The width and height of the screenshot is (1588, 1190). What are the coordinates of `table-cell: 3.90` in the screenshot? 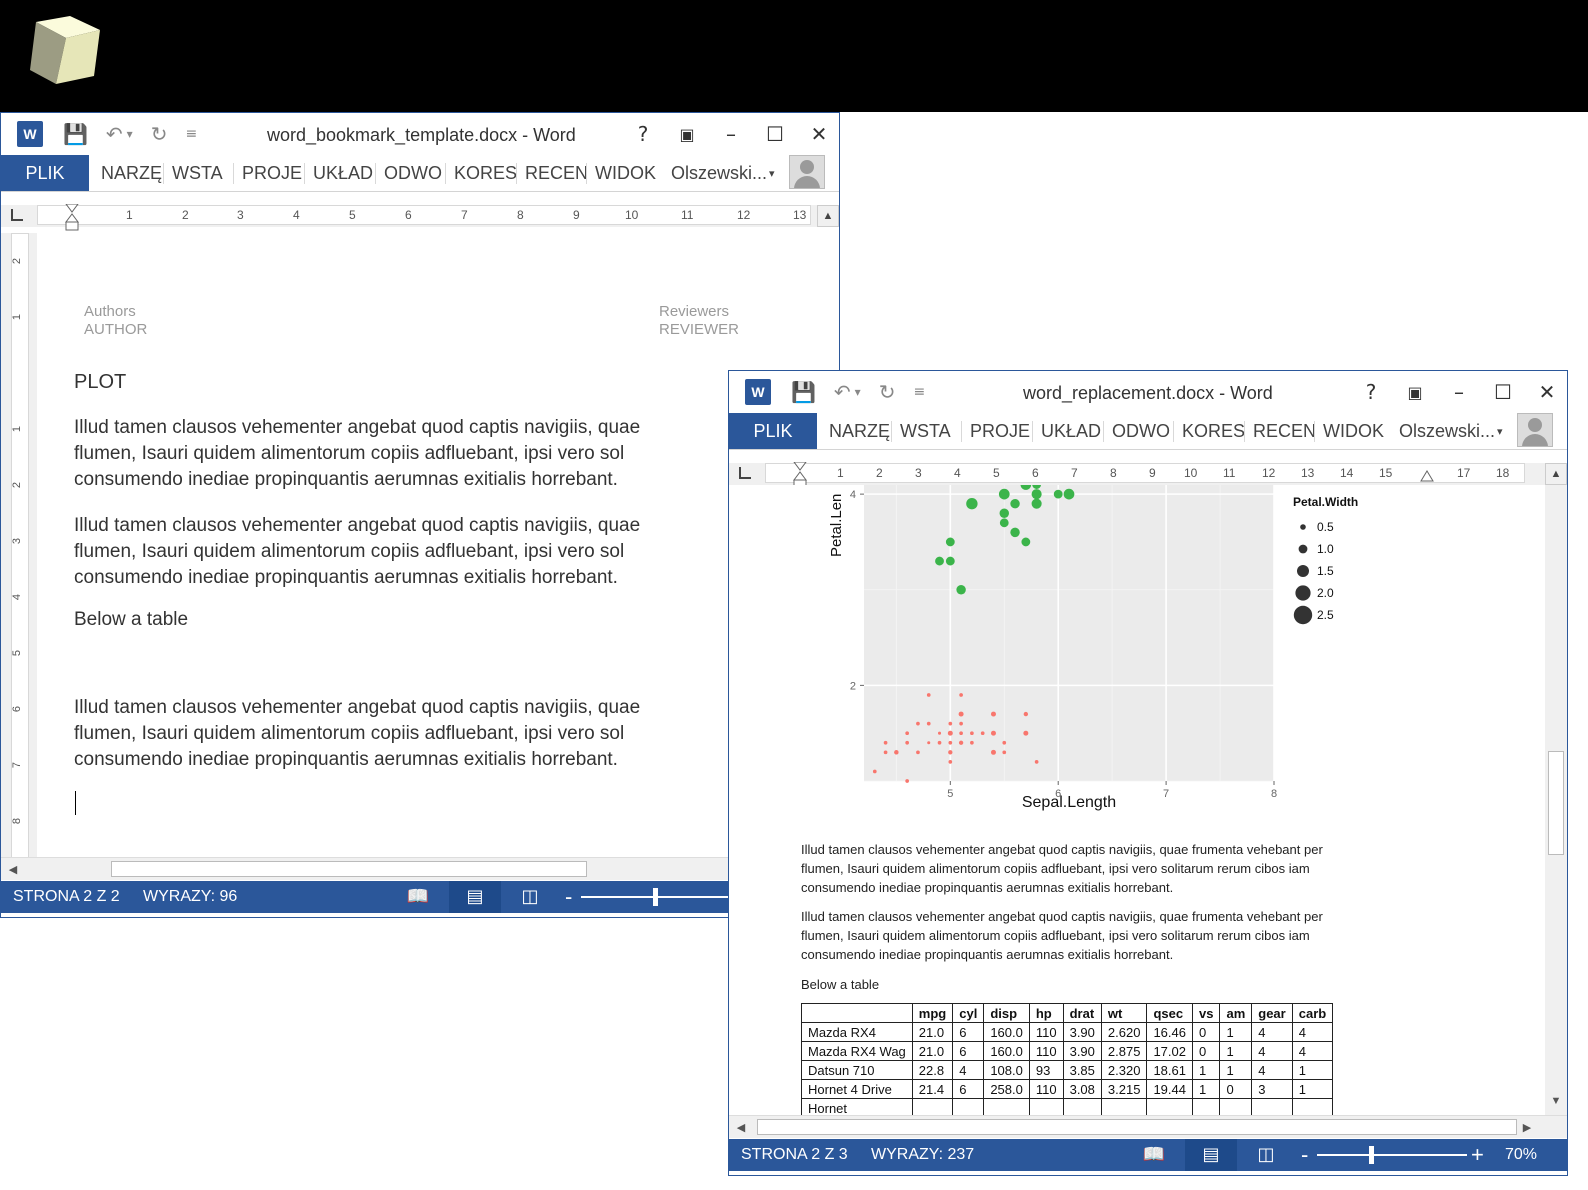 It's located at (1082, 1032).